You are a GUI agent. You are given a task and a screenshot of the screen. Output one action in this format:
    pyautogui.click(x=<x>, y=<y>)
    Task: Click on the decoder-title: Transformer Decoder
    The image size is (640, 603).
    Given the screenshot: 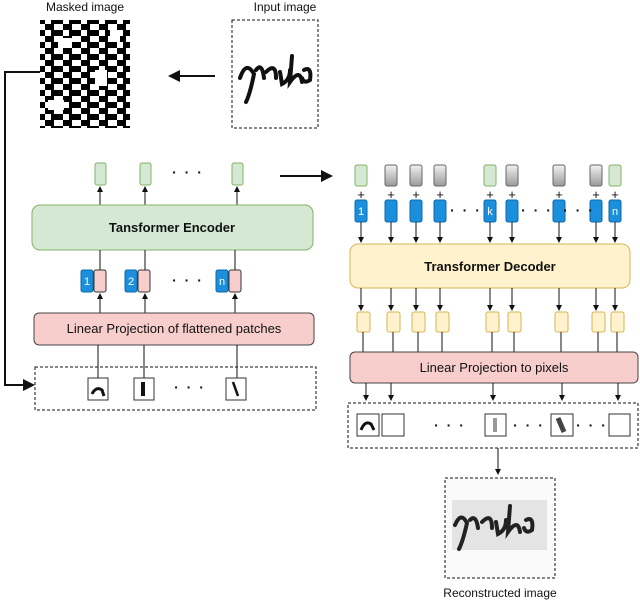 What is the action you would take?
    pyautogui.click(x=490, y=266)
    